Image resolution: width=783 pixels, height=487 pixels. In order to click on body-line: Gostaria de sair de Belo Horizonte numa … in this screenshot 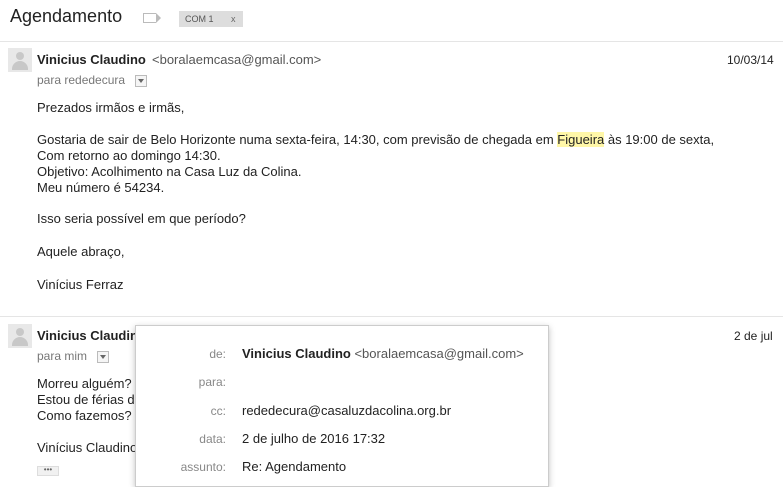, I will do `click(375, 139)`.